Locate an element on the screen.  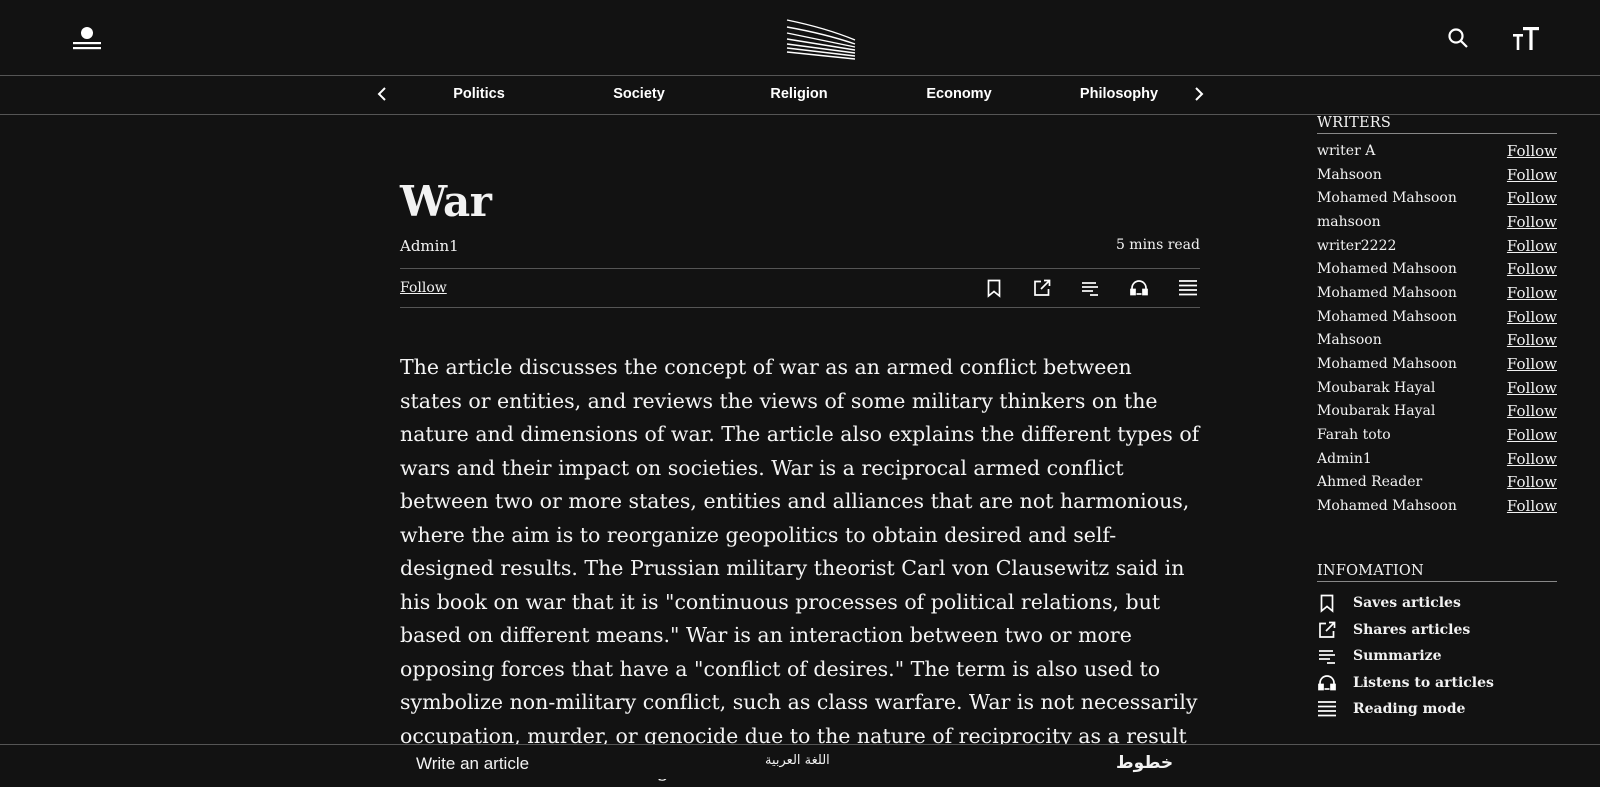
info-label: Saves articles is located at coordinates (1407, 603).